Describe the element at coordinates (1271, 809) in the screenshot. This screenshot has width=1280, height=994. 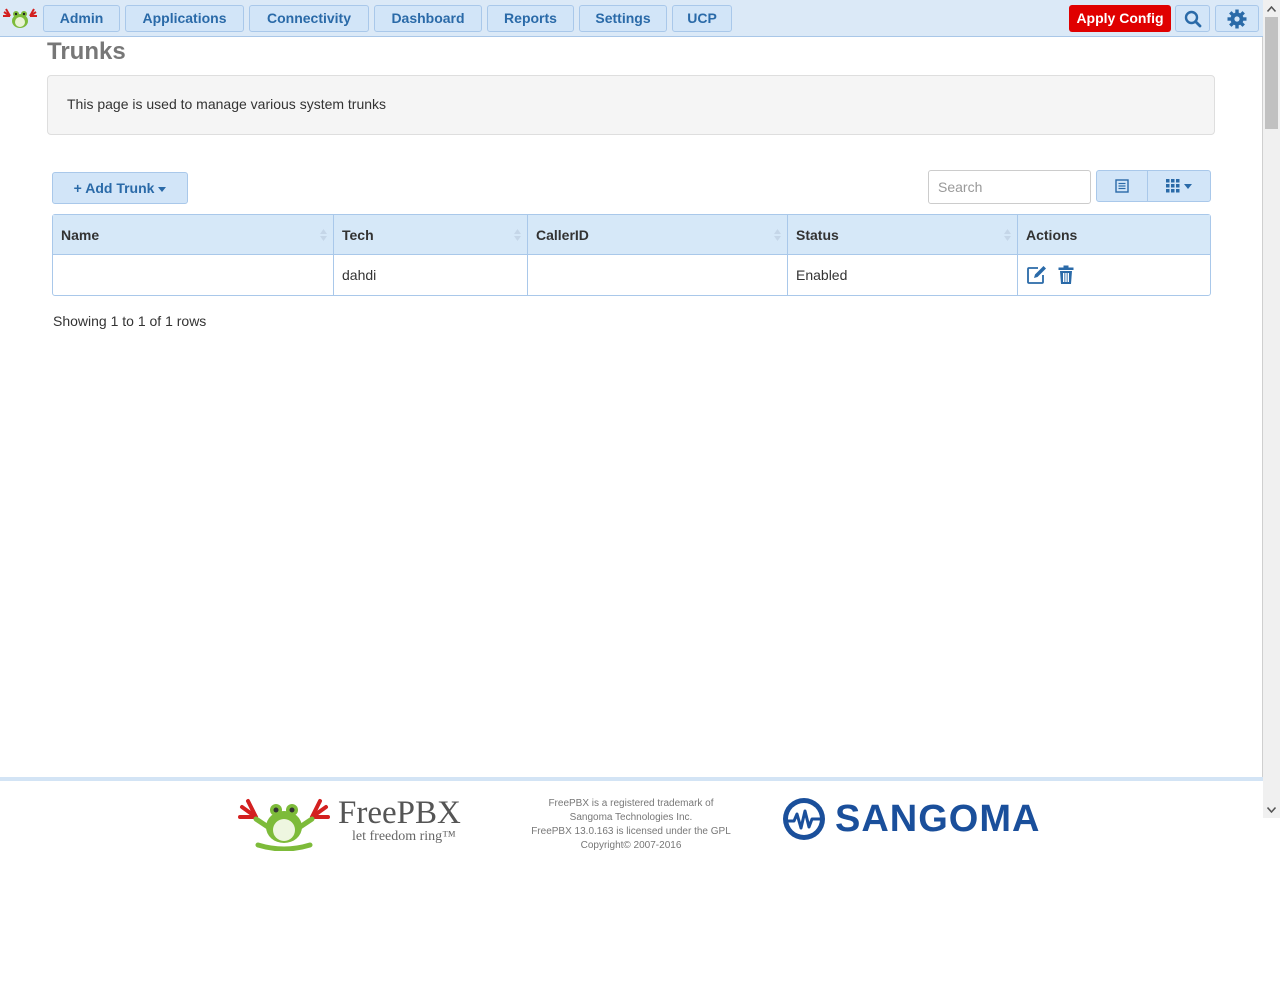
I see `scroll-down-arrow-icon` at that location.